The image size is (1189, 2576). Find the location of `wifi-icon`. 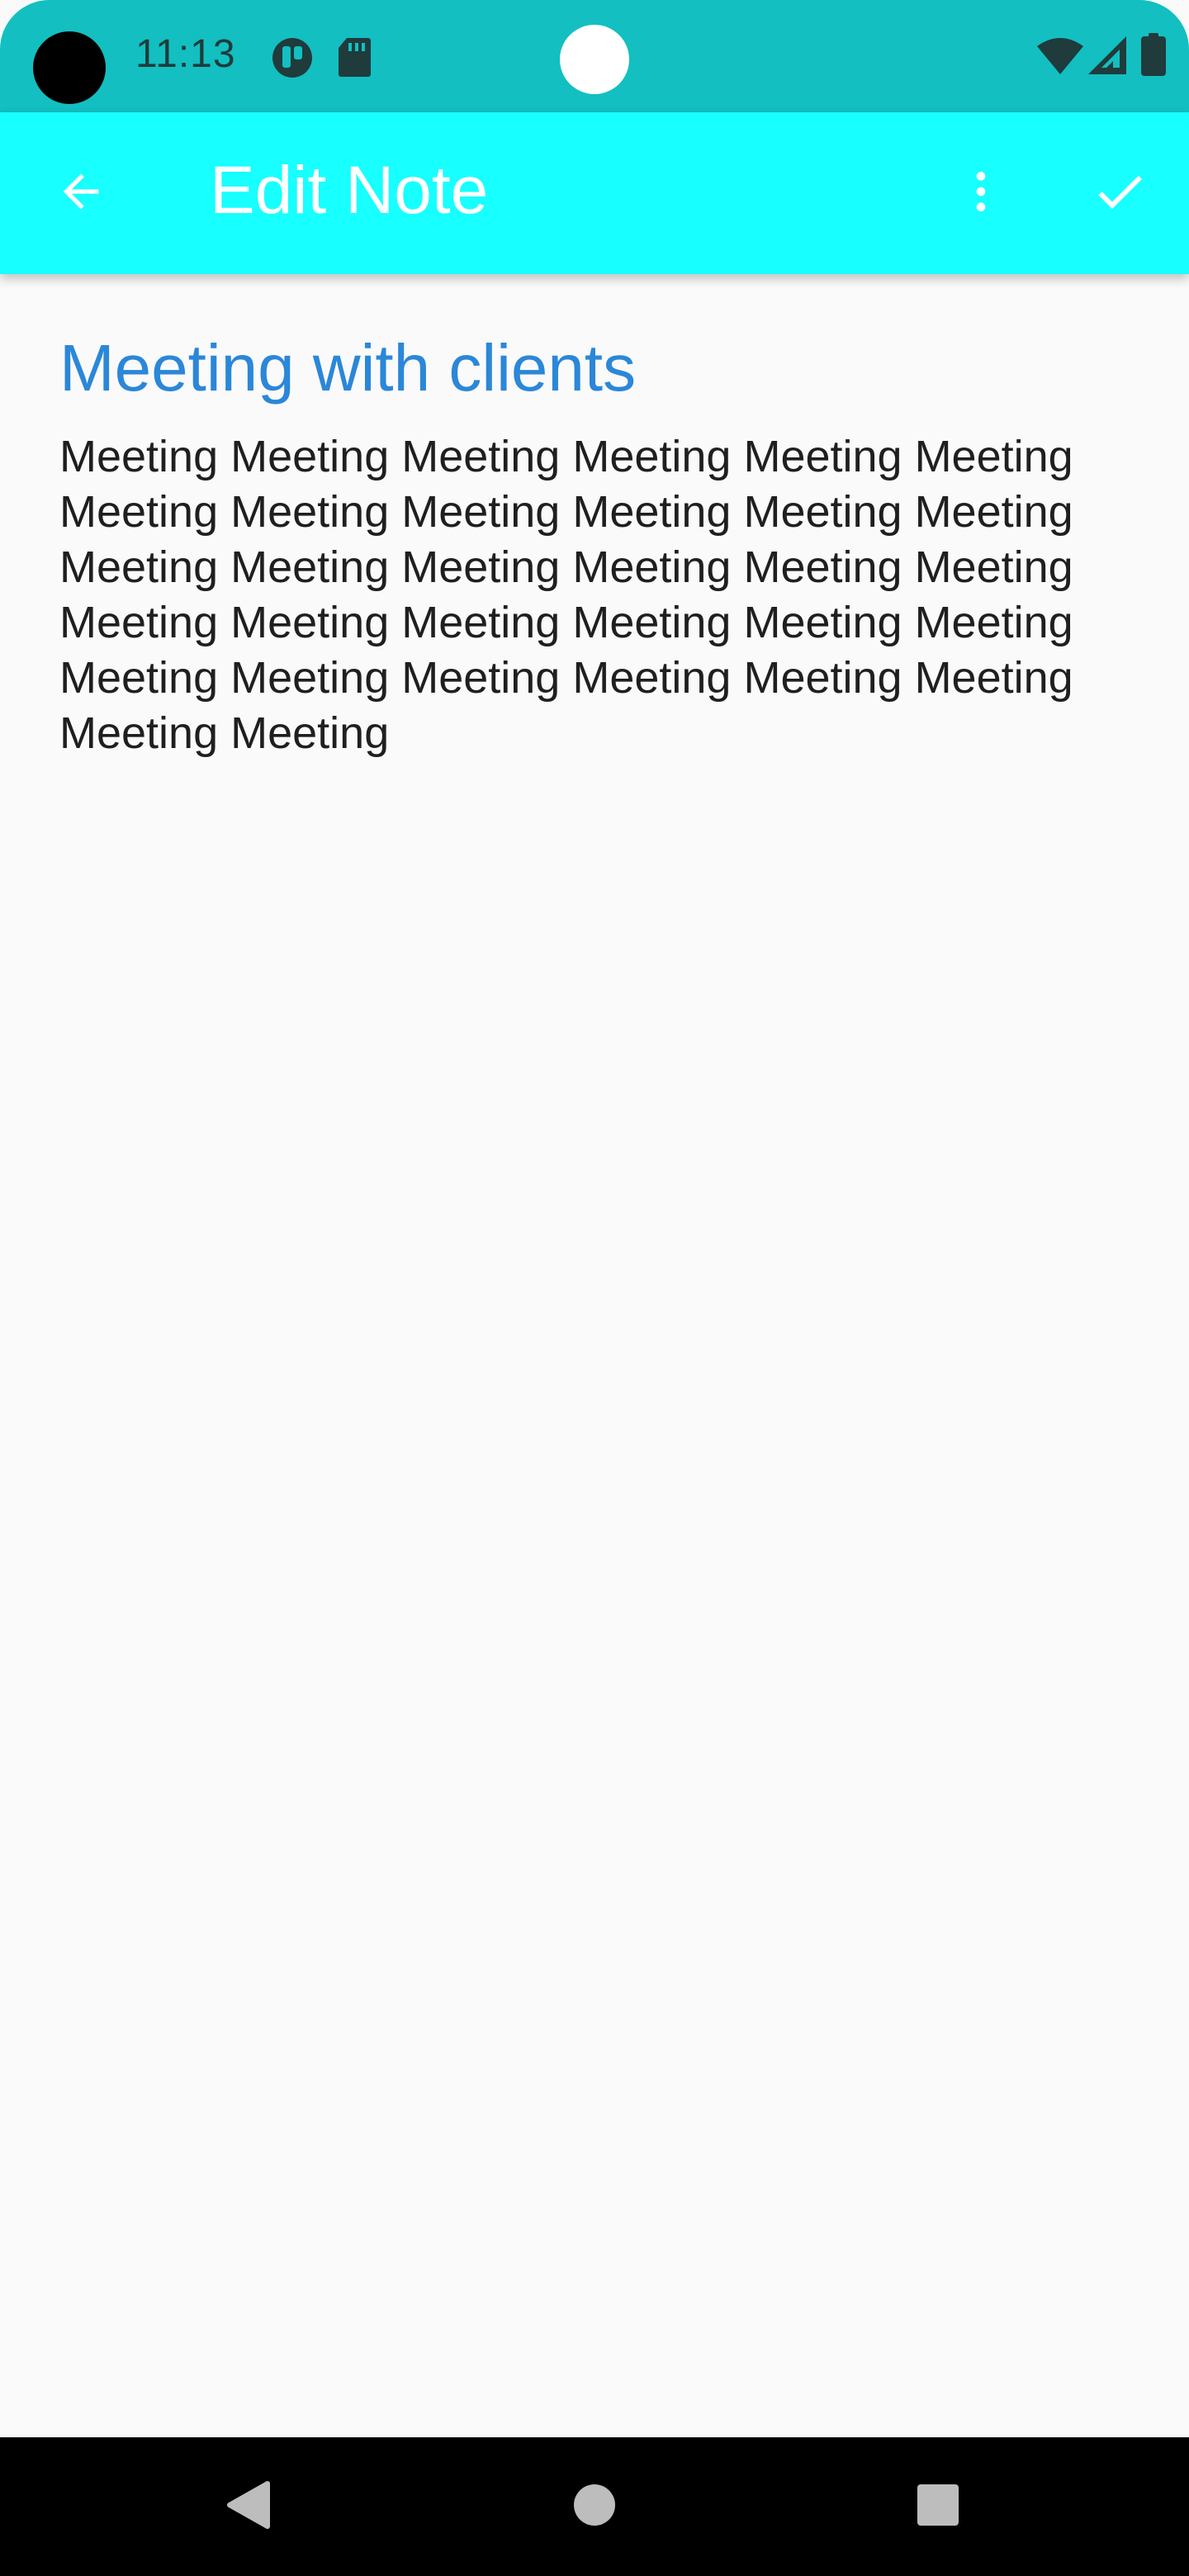

wifi-icon is located at coordinates (1060, 58).